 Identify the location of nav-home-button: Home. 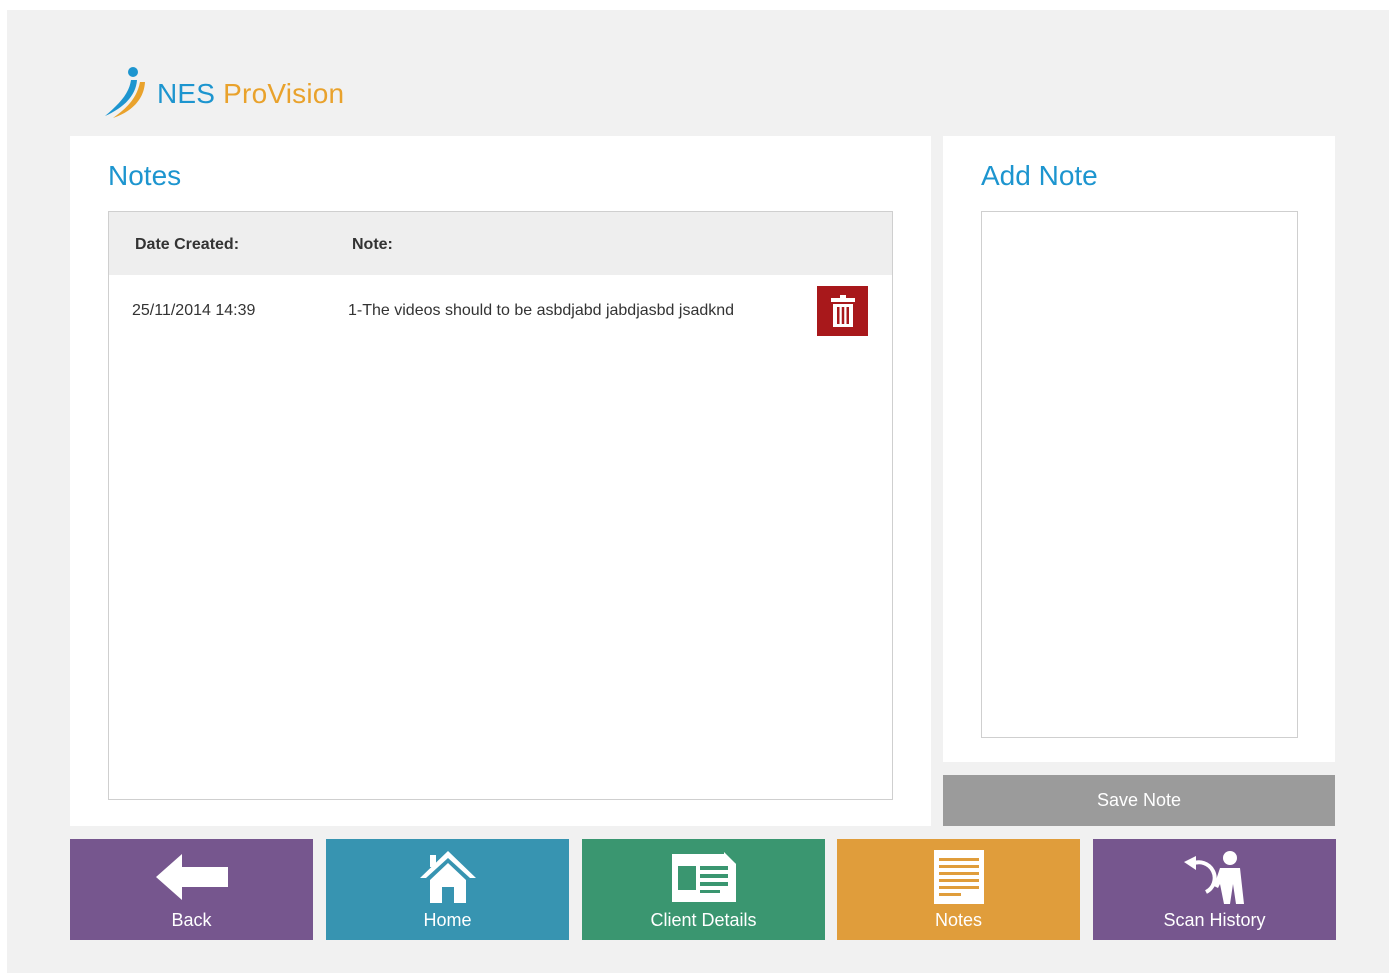
(447, 889).